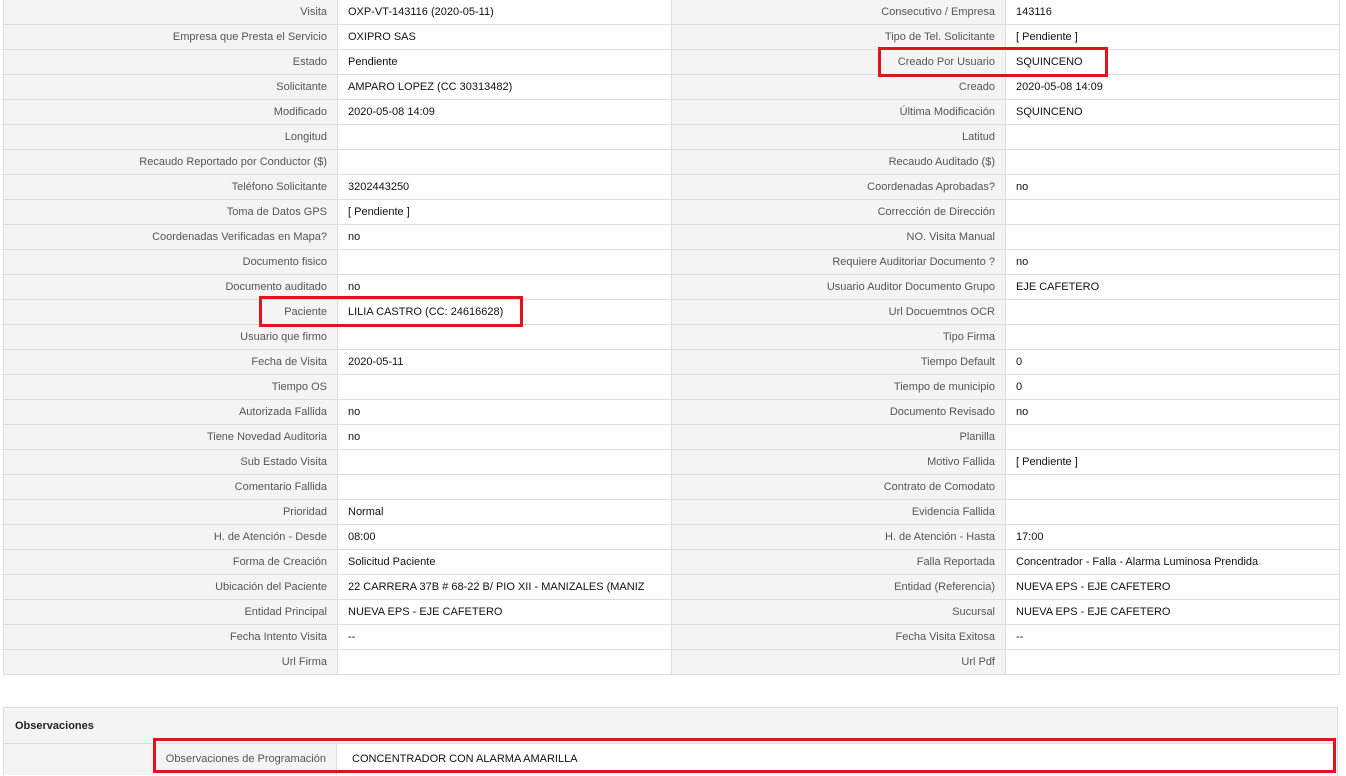  I want to click on field-label: Tiempo OS, so click(170, 387).